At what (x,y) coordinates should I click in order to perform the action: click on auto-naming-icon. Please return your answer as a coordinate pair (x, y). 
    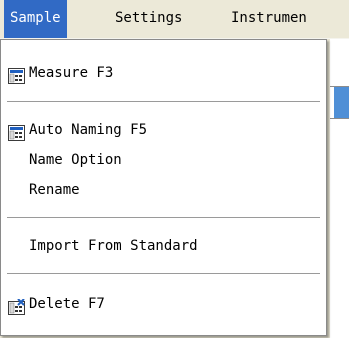
    Looking at the image, I should click on (16, 131).